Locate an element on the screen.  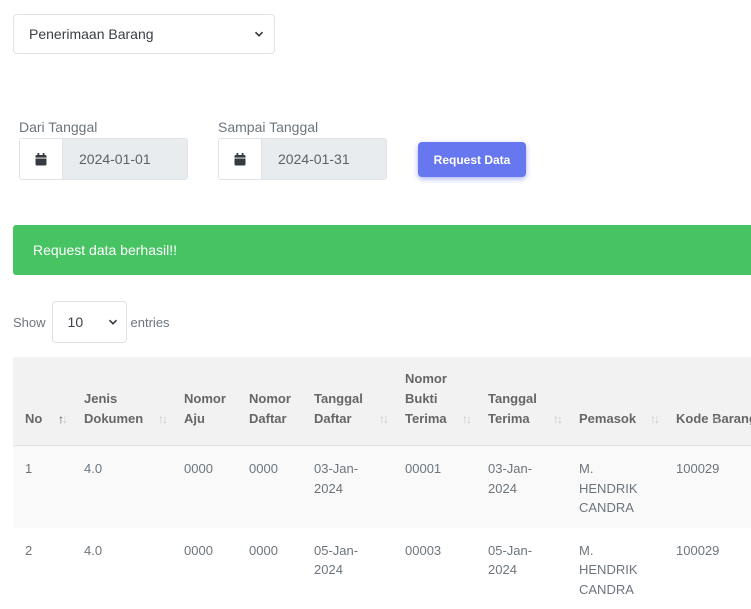
entries-label: entries is located at coordinates (150, 322).